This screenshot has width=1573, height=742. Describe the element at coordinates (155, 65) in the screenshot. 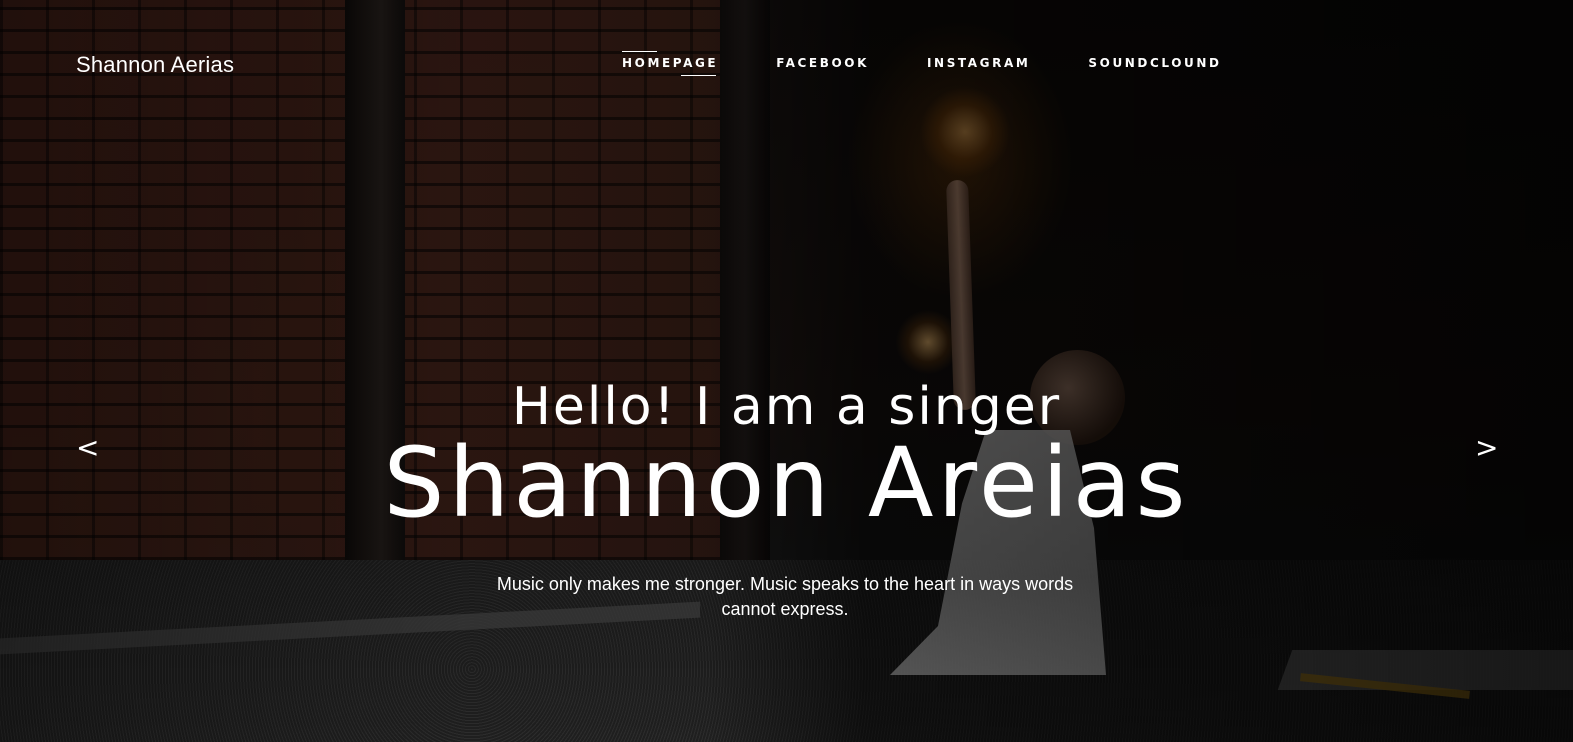

I see `site-logo: Shannon Aerias` at that location.